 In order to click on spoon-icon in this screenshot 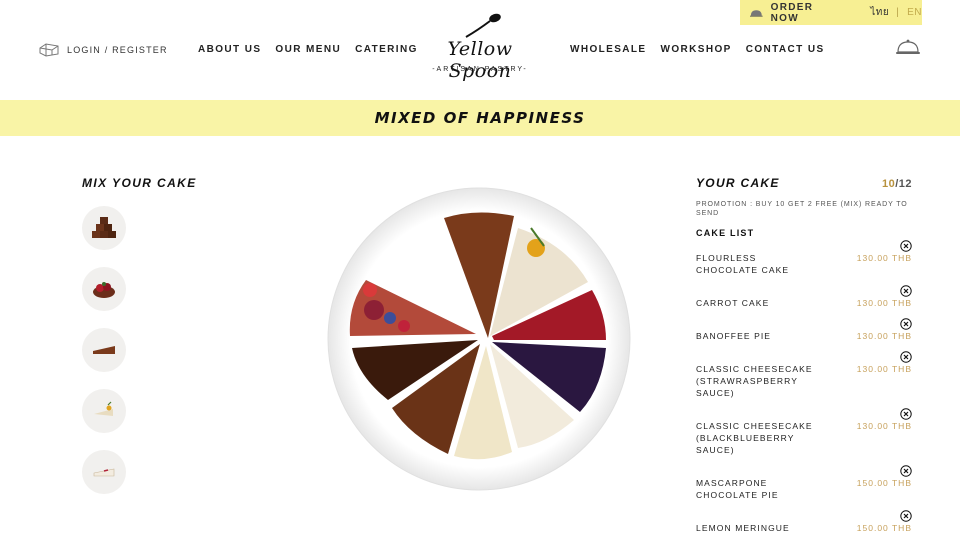, I will do `click(483, 25)`.